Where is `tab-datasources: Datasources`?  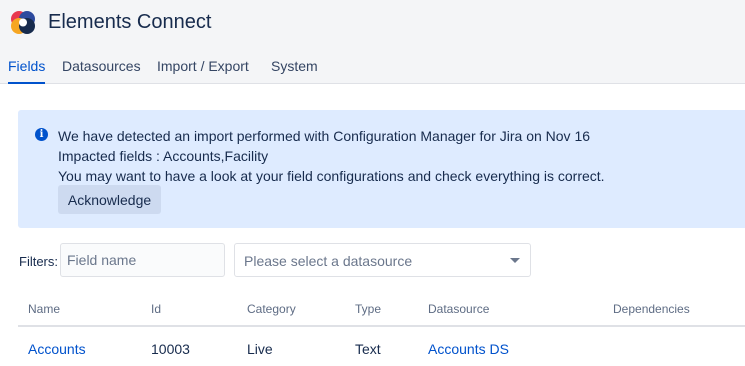 tab-datasources: Datasources is located at coordinates (101, 71).